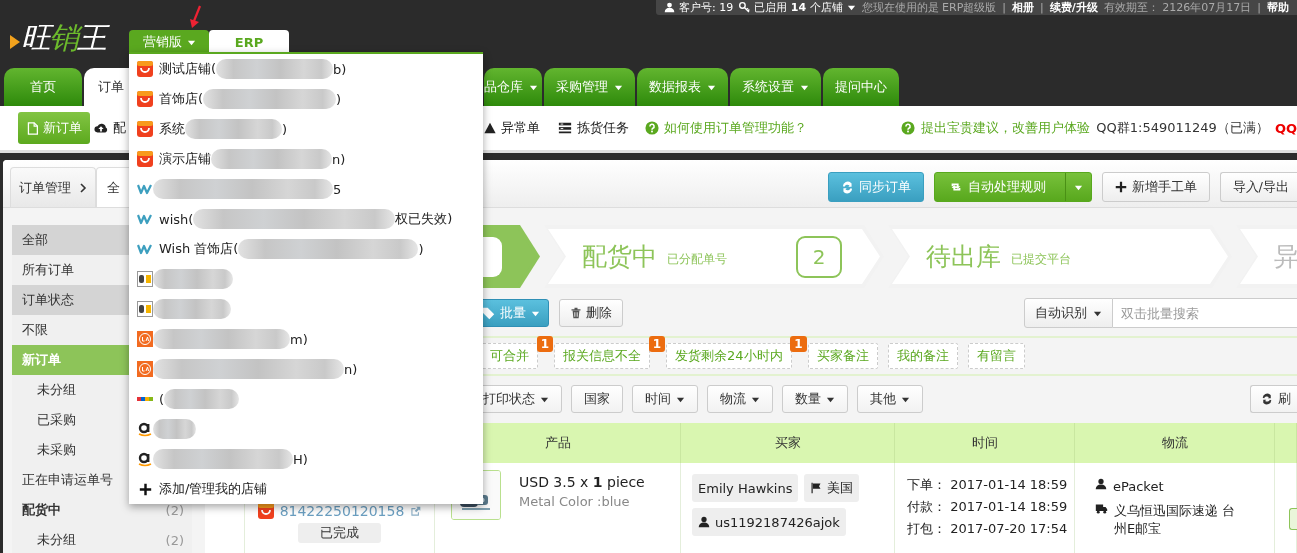  What do you see at coordinates (424, 219) in the screenshot?
I see `store-name: 权已失效)` at bounding box center [424, 219].